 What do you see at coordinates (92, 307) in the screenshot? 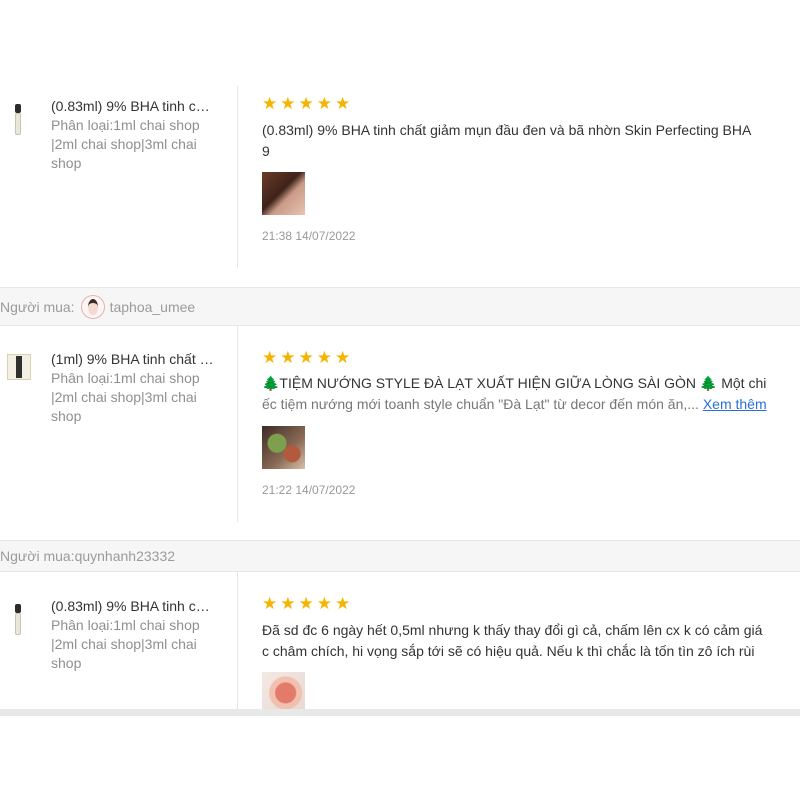
I see `avatar` at bounding box center [92, 307].